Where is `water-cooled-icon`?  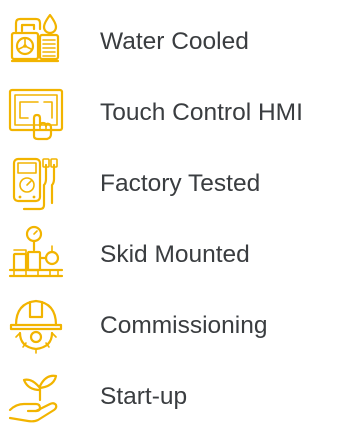 water-cooled-icon is located at coordinates (36, 41).